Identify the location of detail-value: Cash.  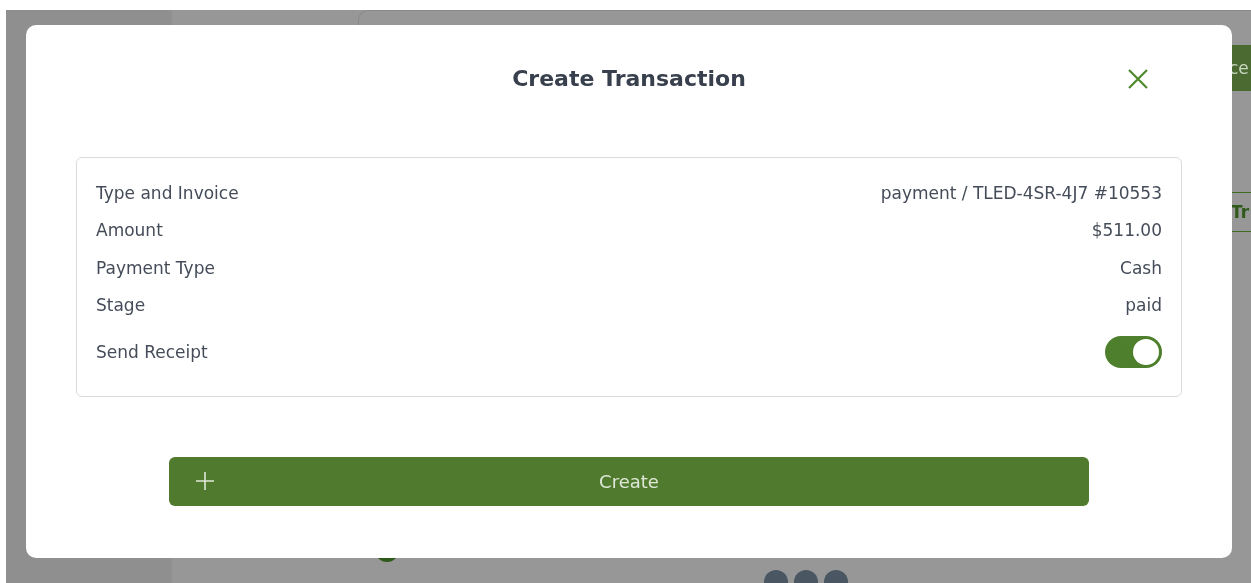
(1141, 267).